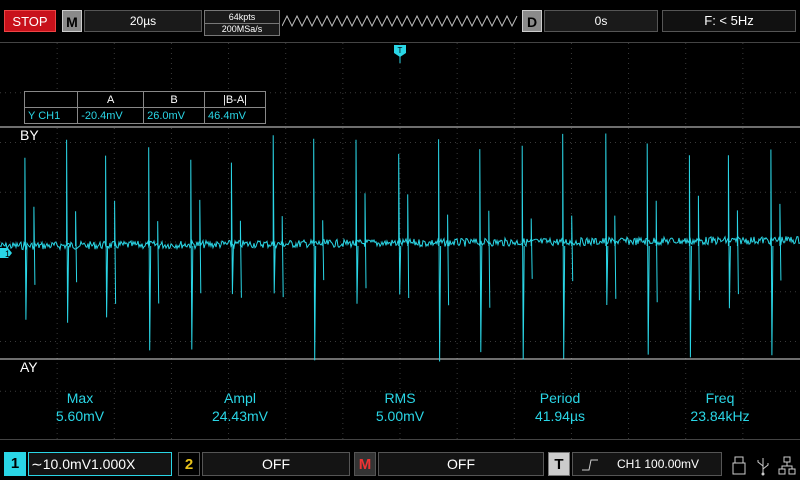 The height and width of the screenshot is (480, 800). Describe the element at coordinates (739, 465) in the screenshot. I see `usb-storage-icon` at that location.